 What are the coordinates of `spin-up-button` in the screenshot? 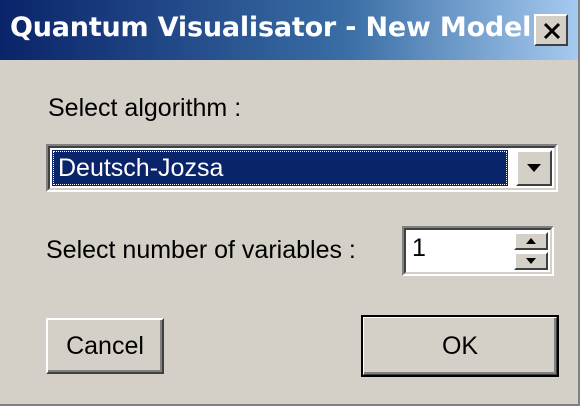 It's located at (531, 241).